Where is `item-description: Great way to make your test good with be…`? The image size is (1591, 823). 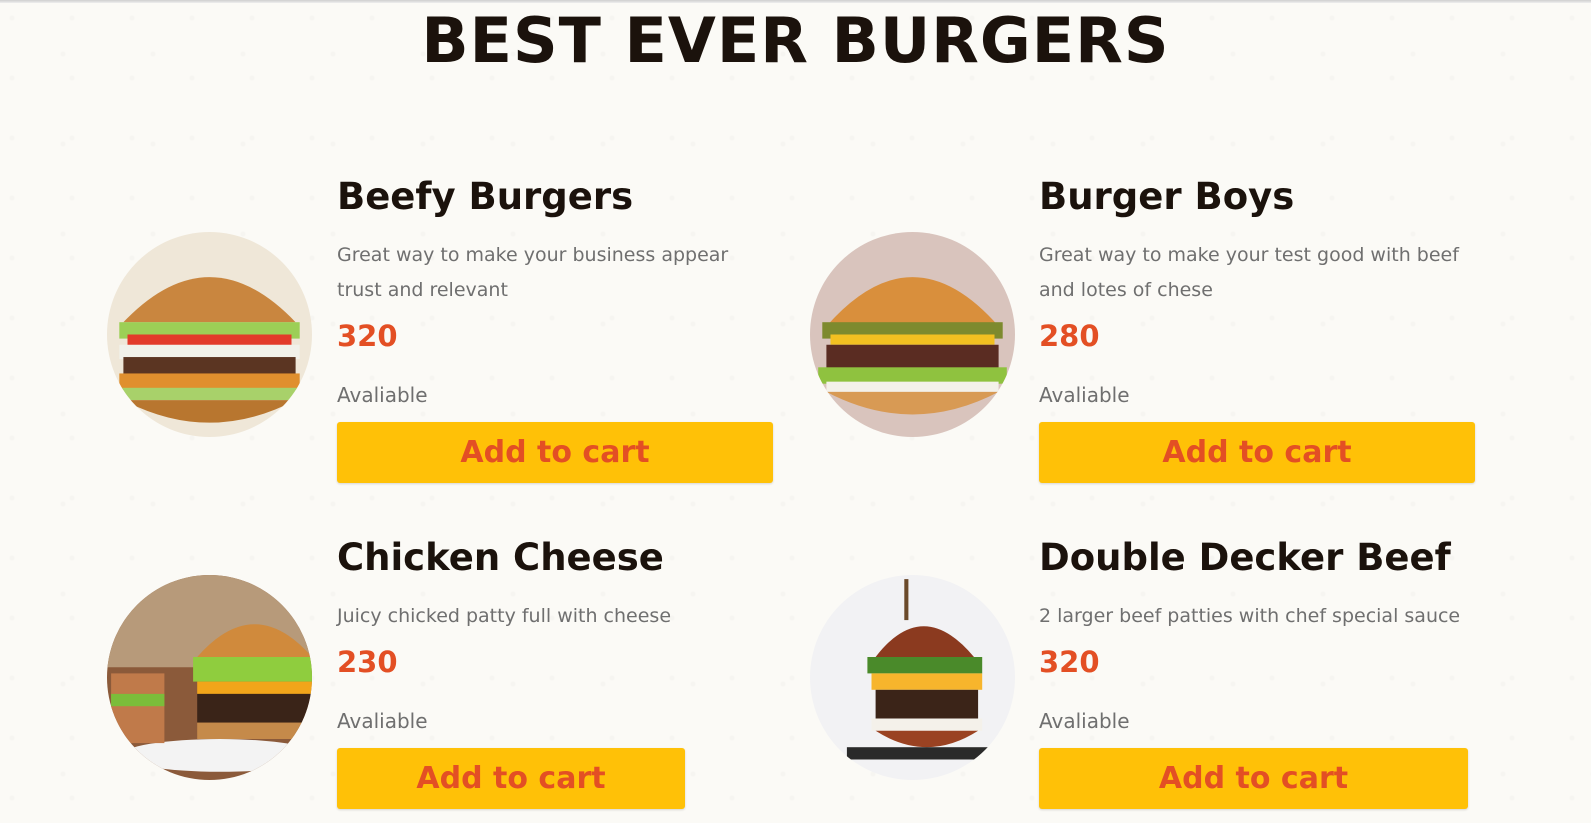 item-description: Great way to make your test good with be… is located at coordinates (1249, 272).